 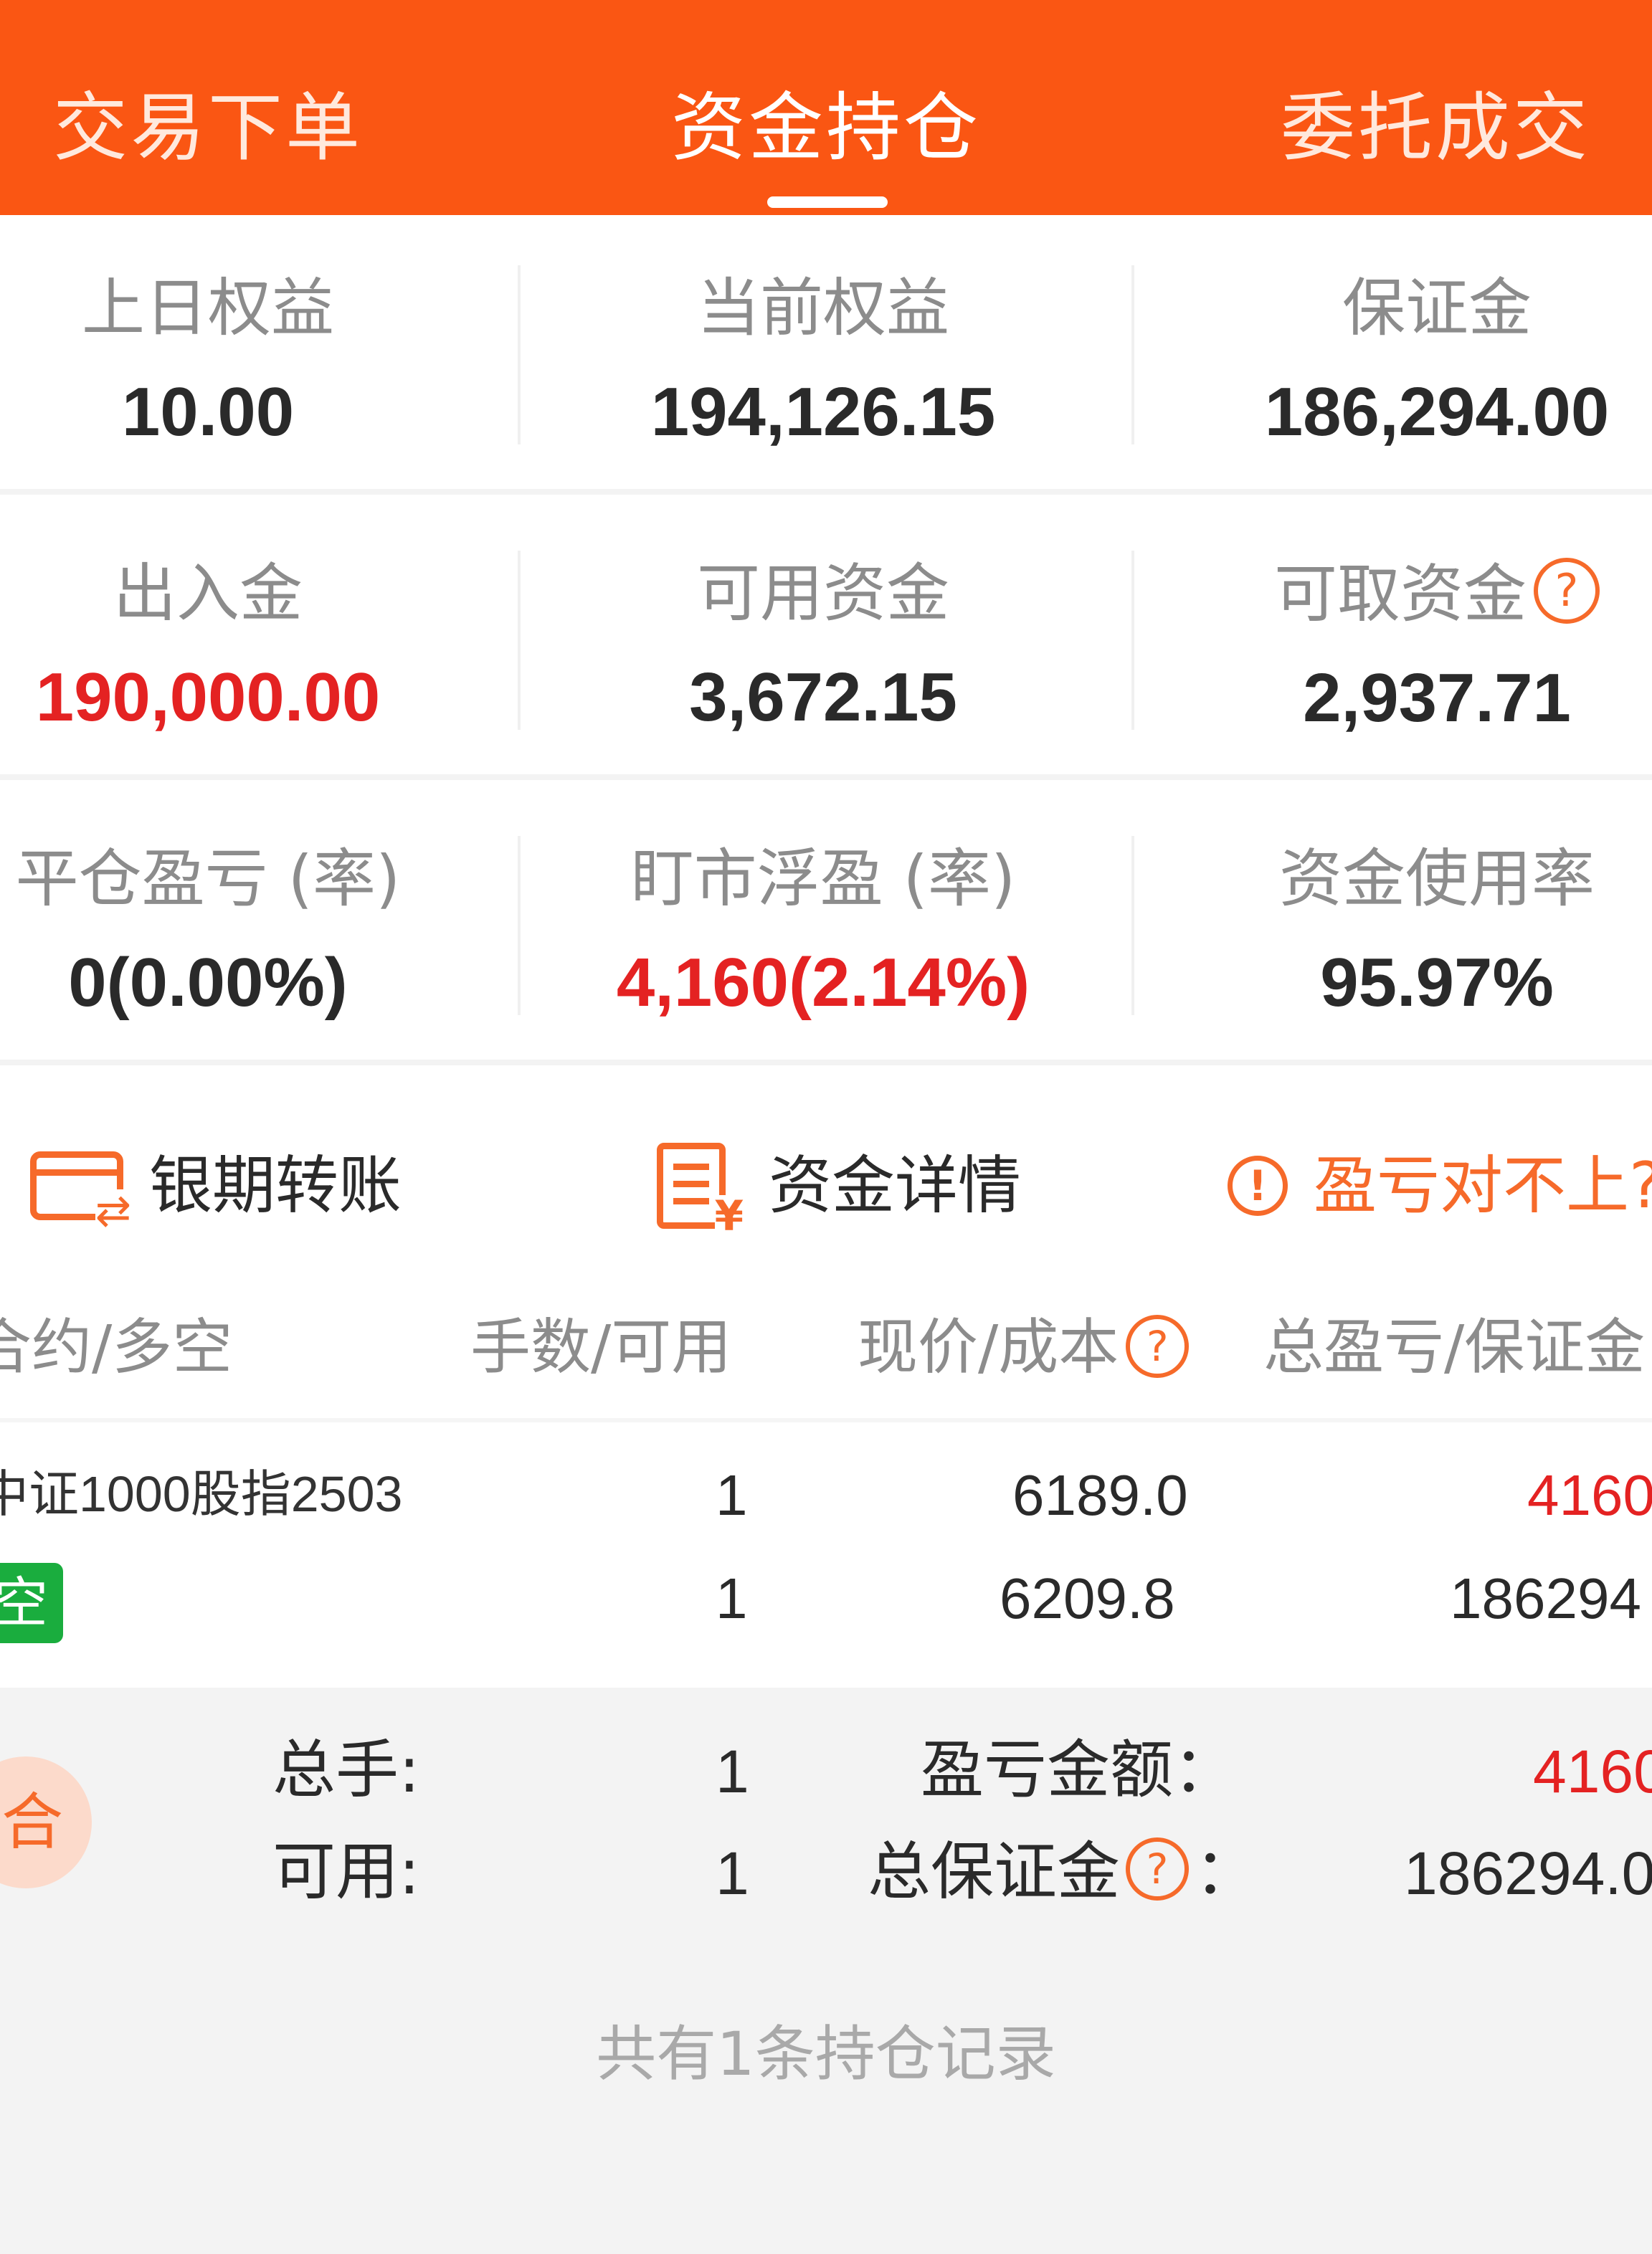 I want to click on column-header-price: 现价/成本?, so click(x=1024, y=1347).